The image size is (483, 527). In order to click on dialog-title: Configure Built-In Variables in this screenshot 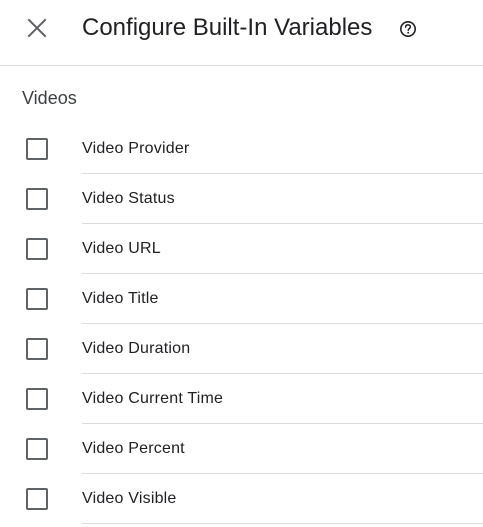, I will do `click(227, 27)`.